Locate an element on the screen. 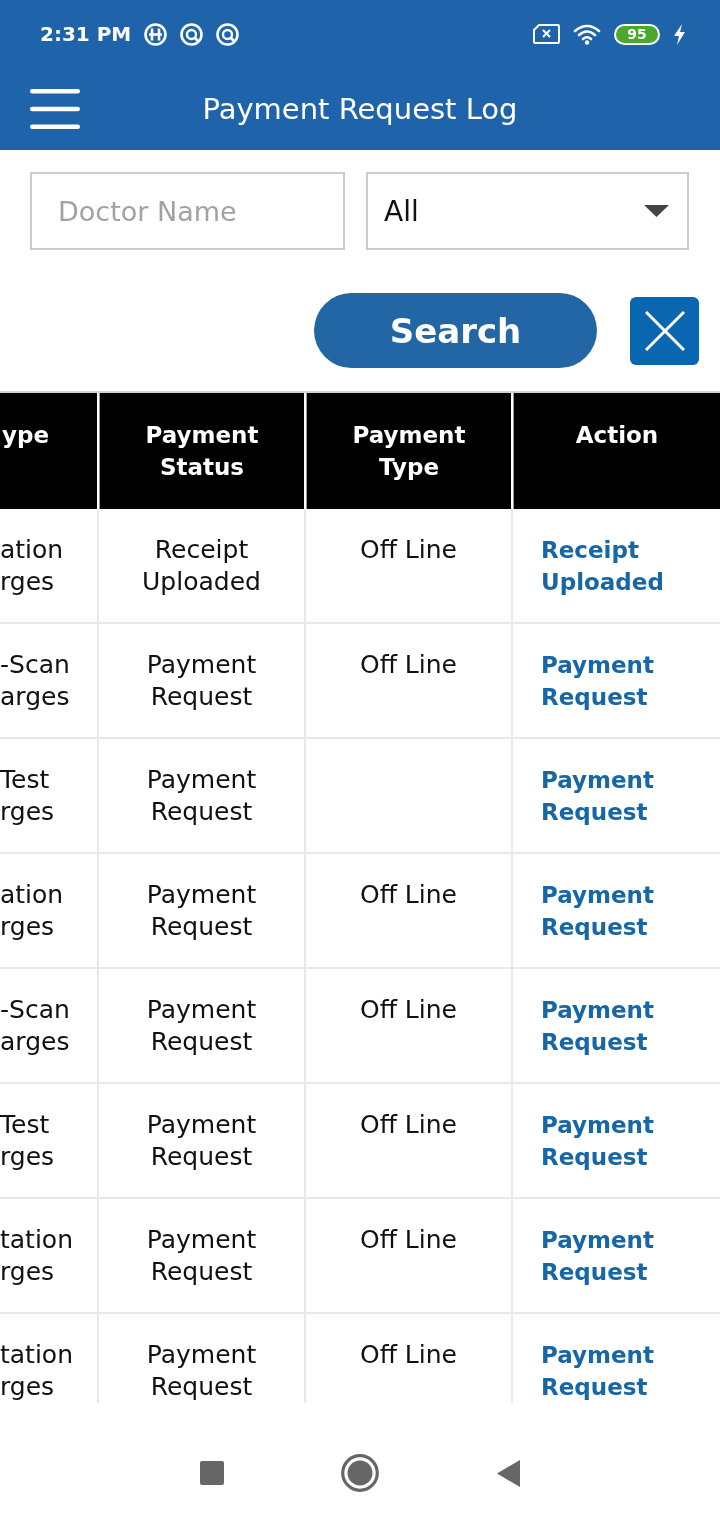 Image resolution: width=720 pixels, height=1520 pixels. no-sim-icon is located at coordinates (546, 34).